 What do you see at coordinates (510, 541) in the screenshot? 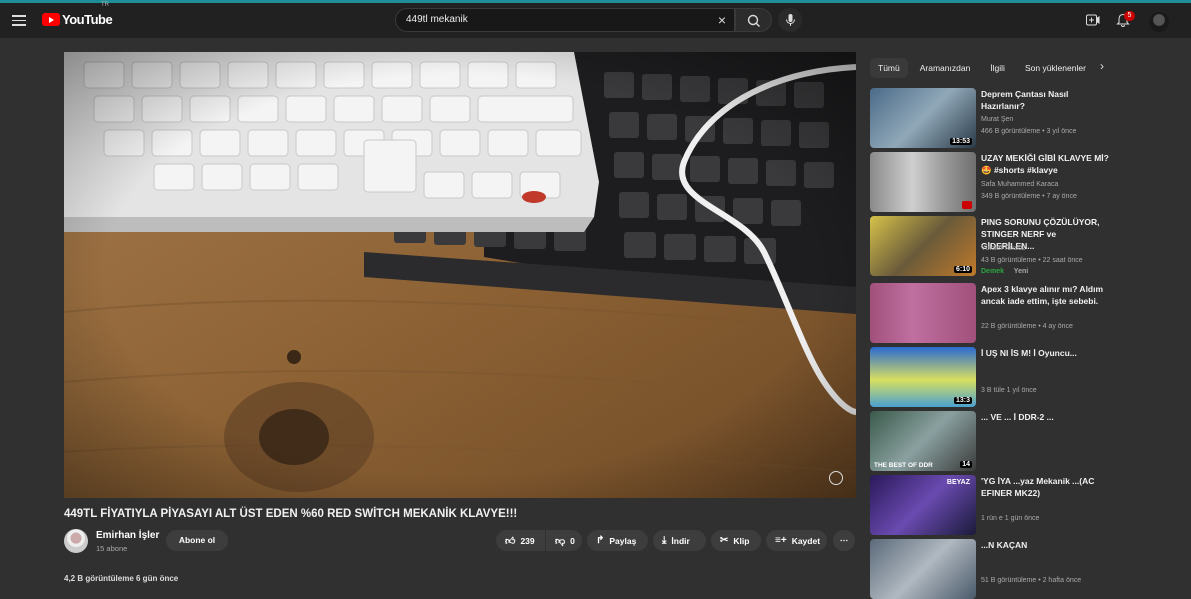
I see `thumbs-up-icon: 👍︎` at bounding box center [510, 541].